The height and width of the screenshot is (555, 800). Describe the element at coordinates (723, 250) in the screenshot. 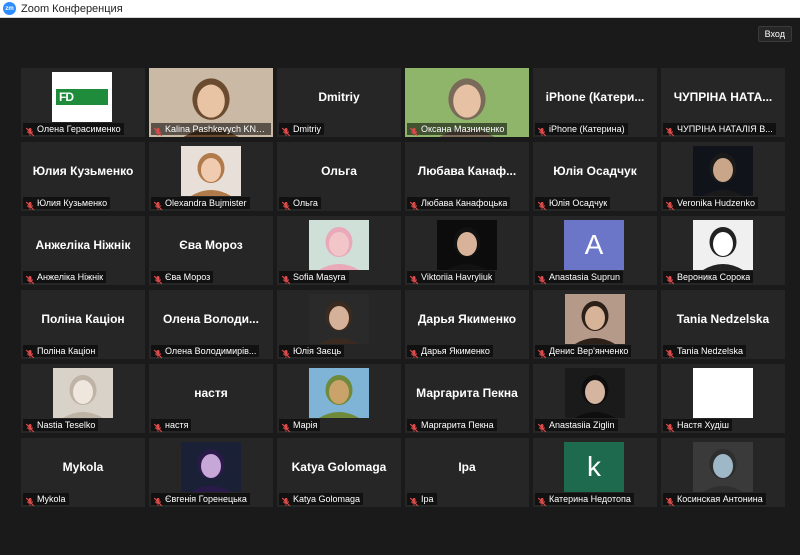

I see `participant-tile: Вероника Сорока` at that location.